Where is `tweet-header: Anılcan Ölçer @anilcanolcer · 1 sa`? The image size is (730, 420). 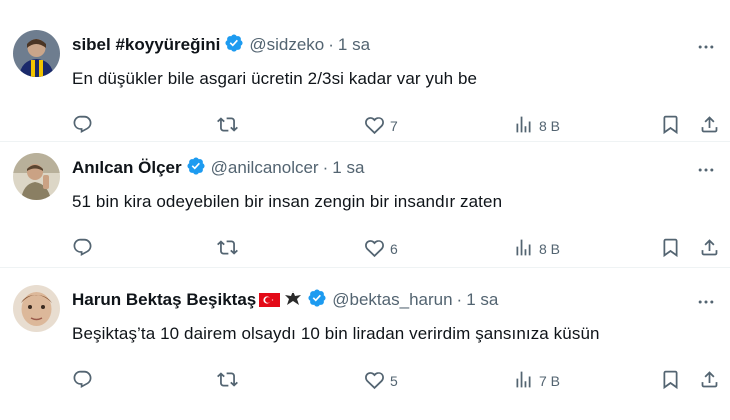
tweet-header: Anılcan Ölçer @anilcanolcer · 1 sa is located at coordinates (218, 168).